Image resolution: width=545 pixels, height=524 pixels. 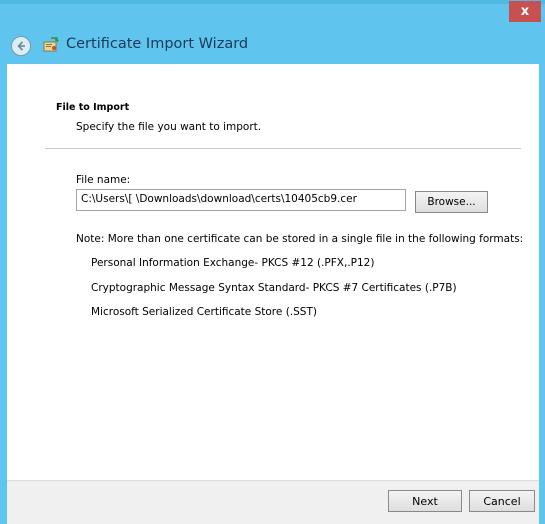 I want to click on file-name-label: File name:, so click(x=103, y=180).